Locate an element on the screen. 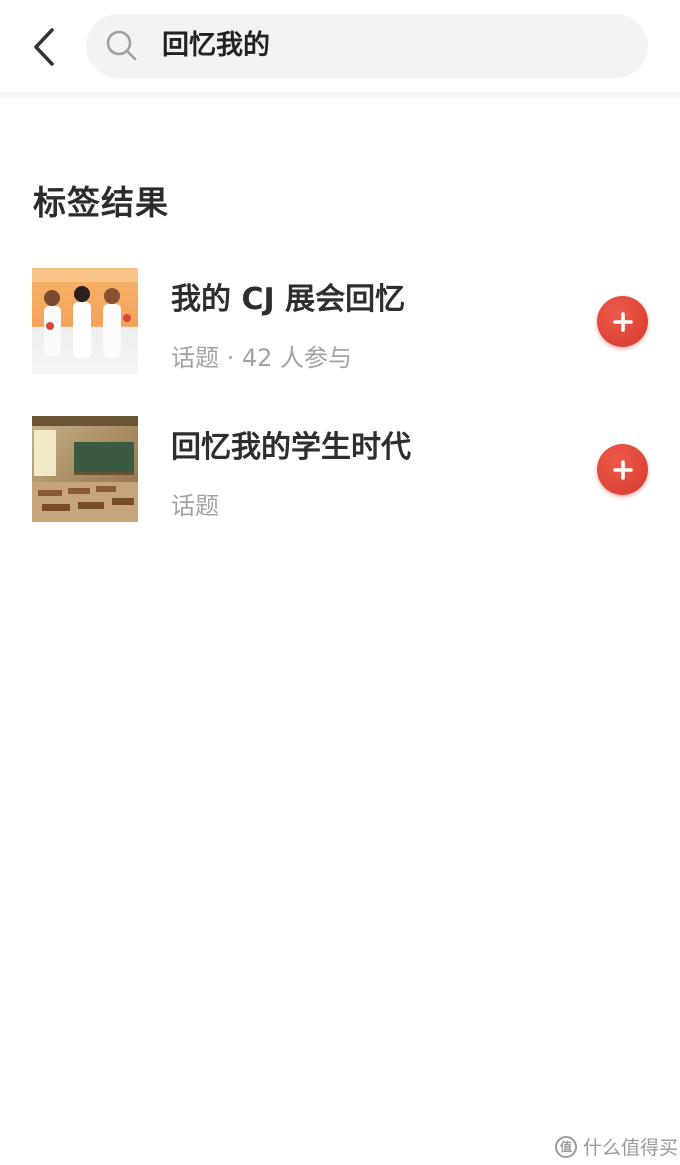 The height and width of the screenshot is (1165, 680). topic-title: 回忆我的学生时代 is located at coordinates (291, 444).